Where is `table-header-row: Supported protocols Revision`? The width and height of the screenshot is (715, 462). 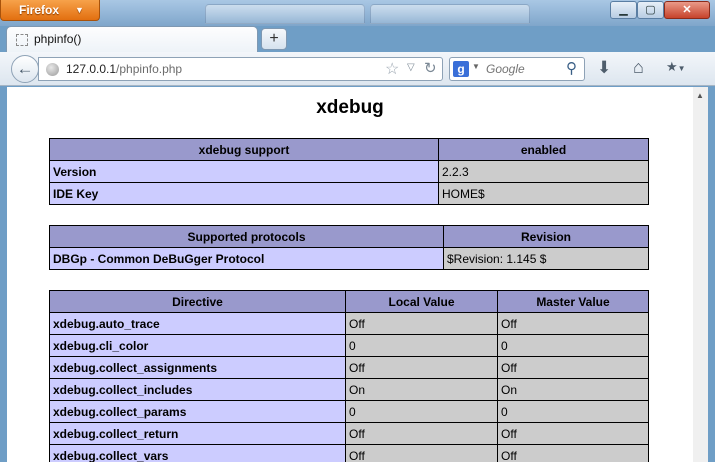 table-header-row: Supported protocols Revision is located at coordinates (349, 236).